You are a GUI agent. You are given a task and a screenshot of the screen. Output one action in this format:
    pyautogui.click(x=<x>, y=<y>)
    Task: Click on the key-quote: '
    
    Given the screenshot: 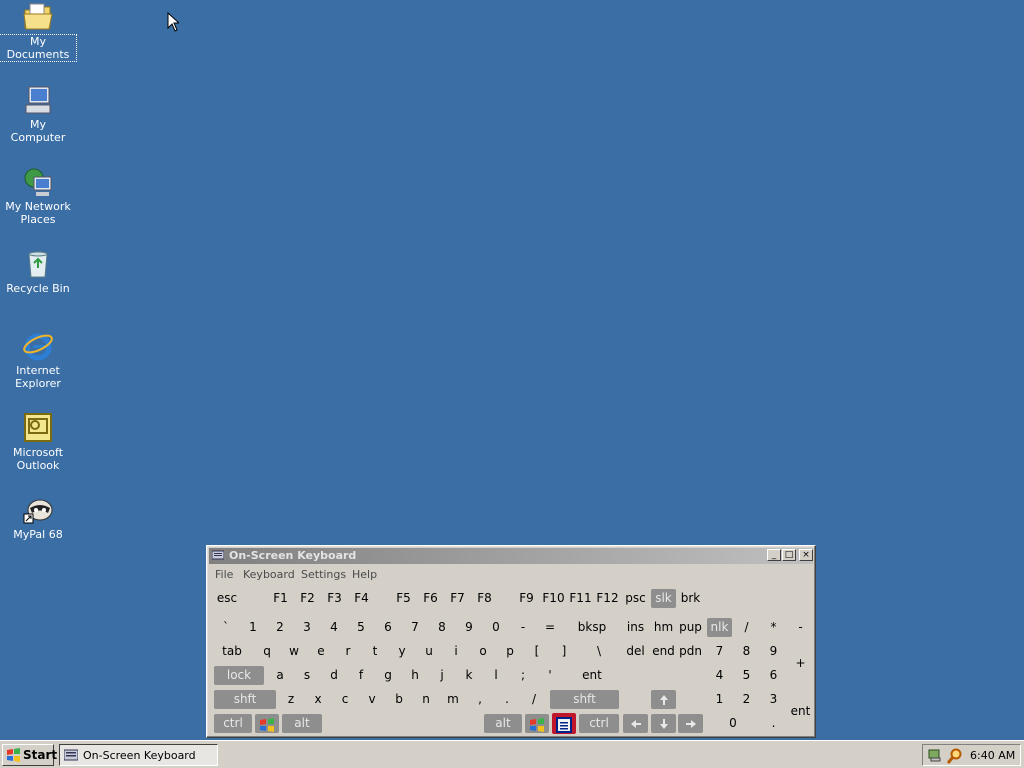 What is the action you would take?
    pyautogui.click(x=550, y=675)
    